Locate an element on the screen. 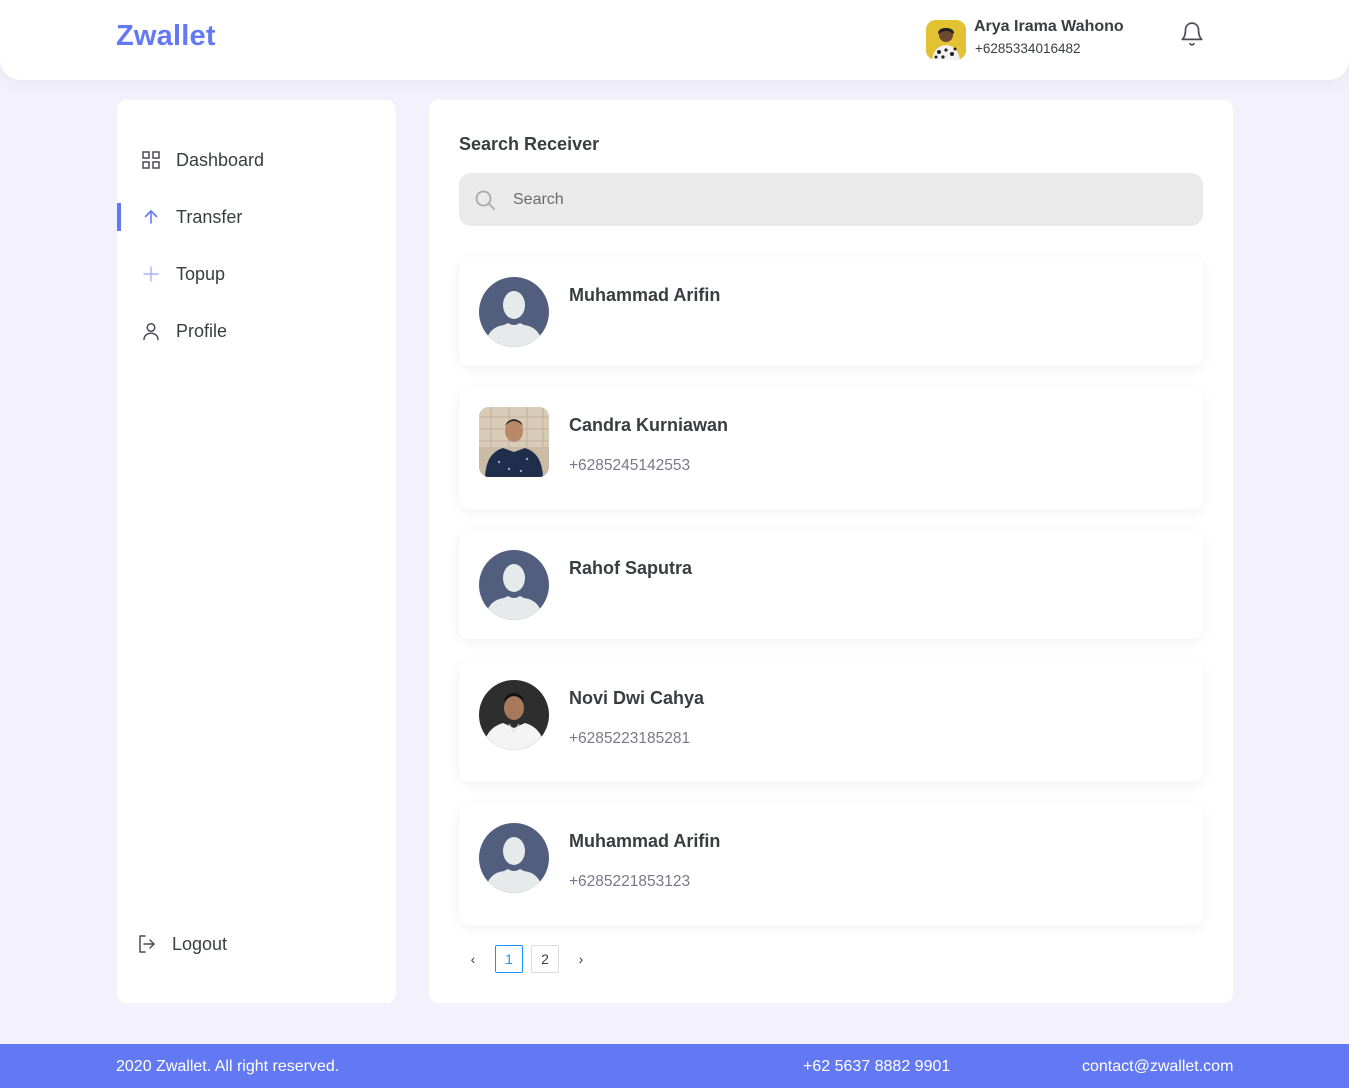  pagination-page: 2 is located at coordinates (545, 959).